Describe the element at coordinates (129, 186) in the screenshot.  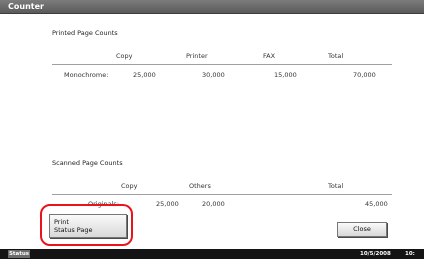
I see `scanned-col-copy: Copy` at that location.